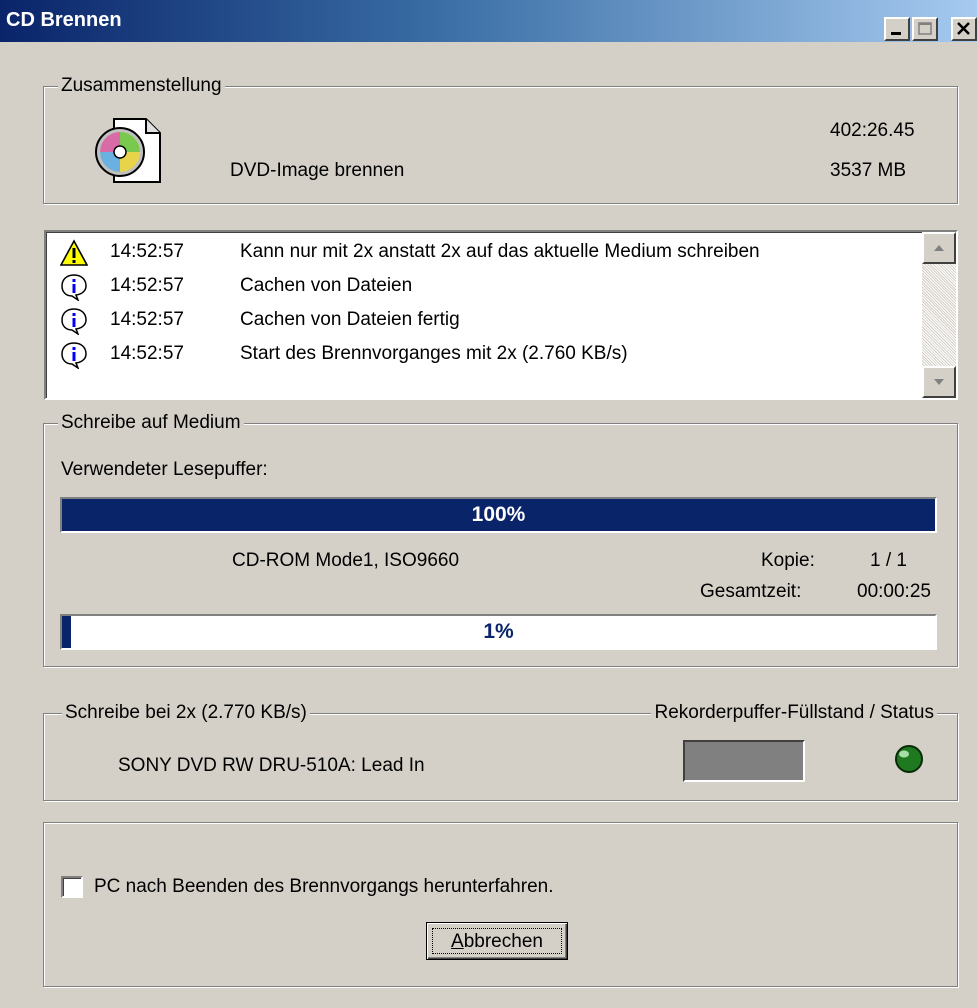 The width and height of the screenshot is (977, 1008). I want to click on scroll-down-button, so click(939, 382).